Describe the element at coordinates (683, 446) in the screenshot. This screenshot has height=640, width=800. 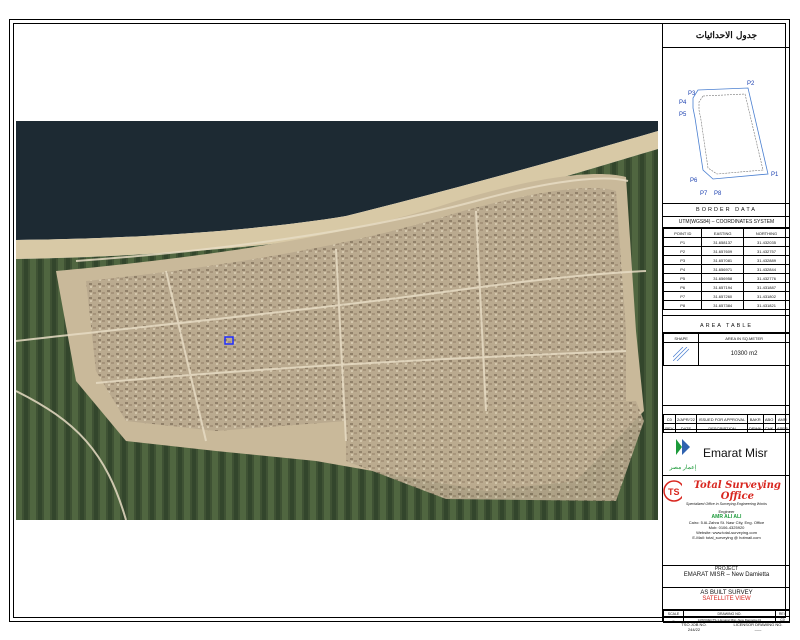
I see `emarat-misr-logo-icon` at that location.